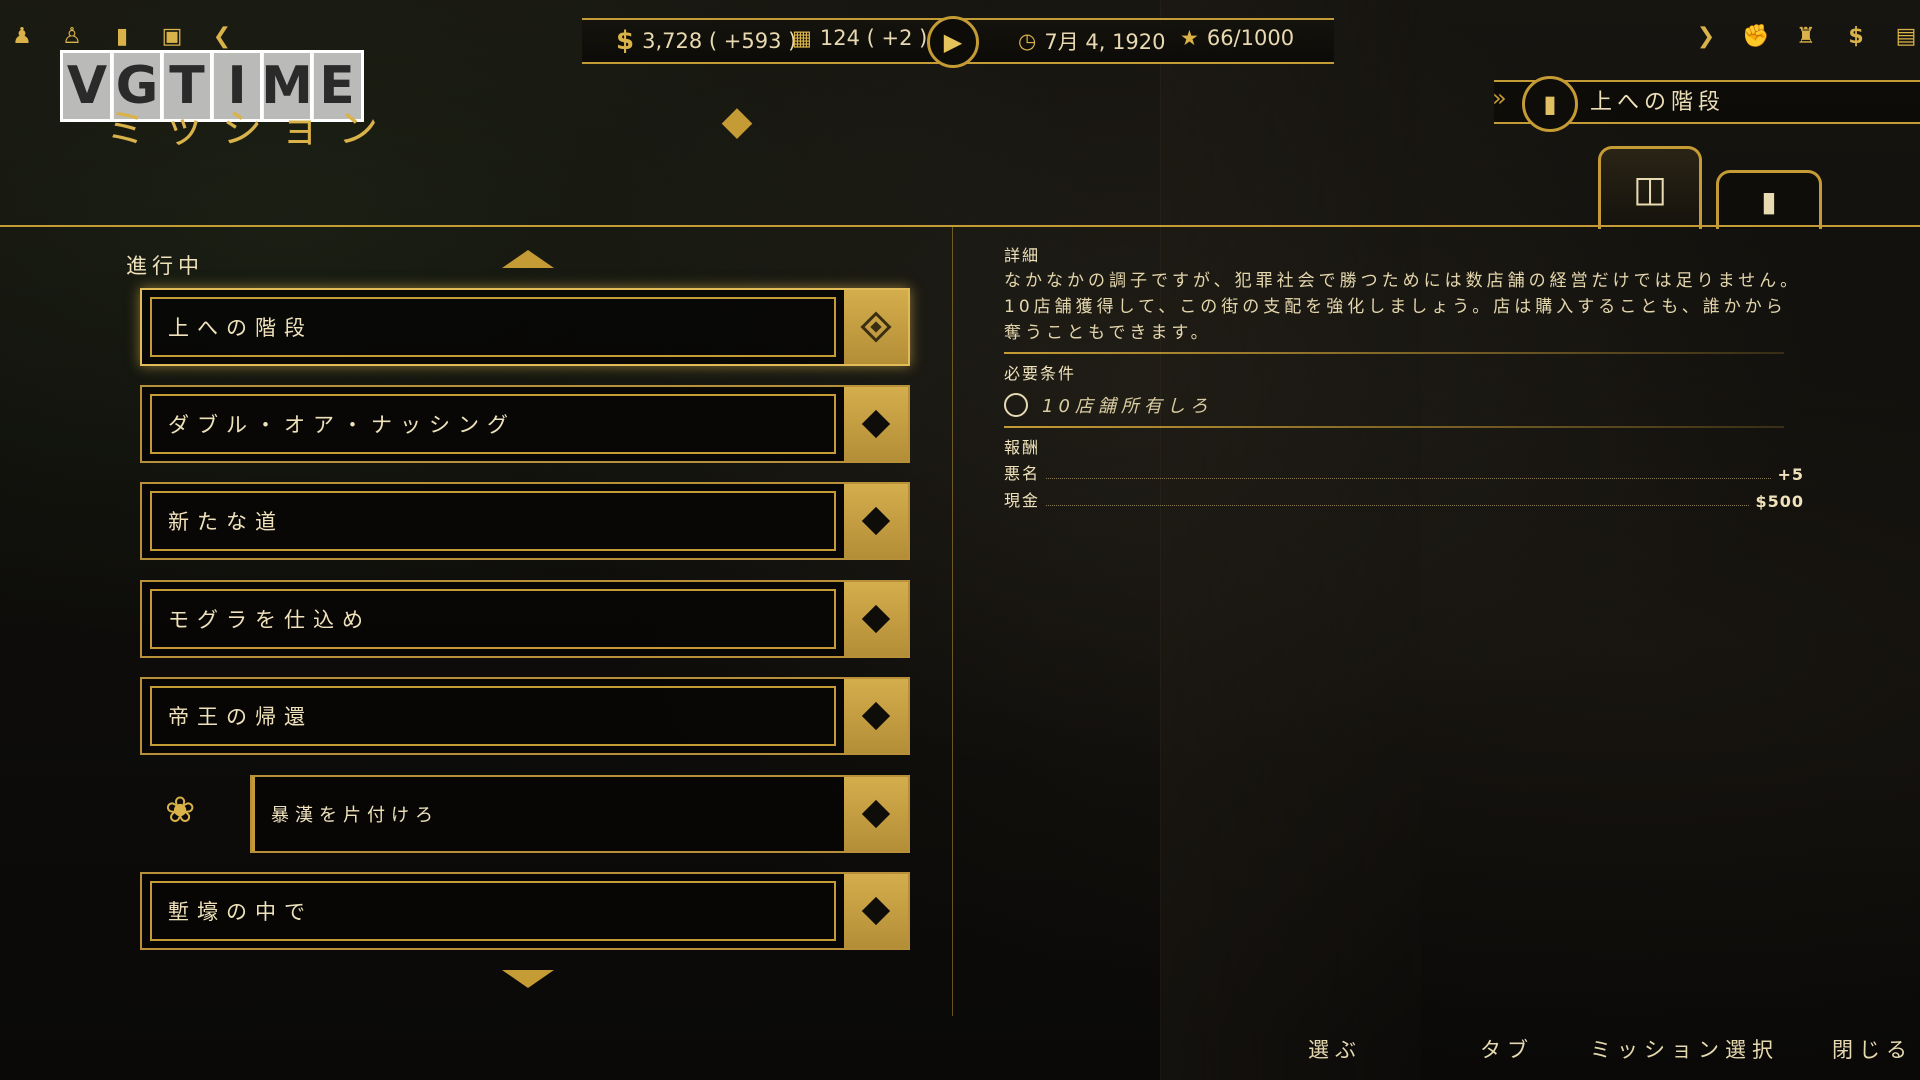 This screenshot has width=1920, height=1080. I want to click on mission-label: モグラを仕込め, so click(493, 619).